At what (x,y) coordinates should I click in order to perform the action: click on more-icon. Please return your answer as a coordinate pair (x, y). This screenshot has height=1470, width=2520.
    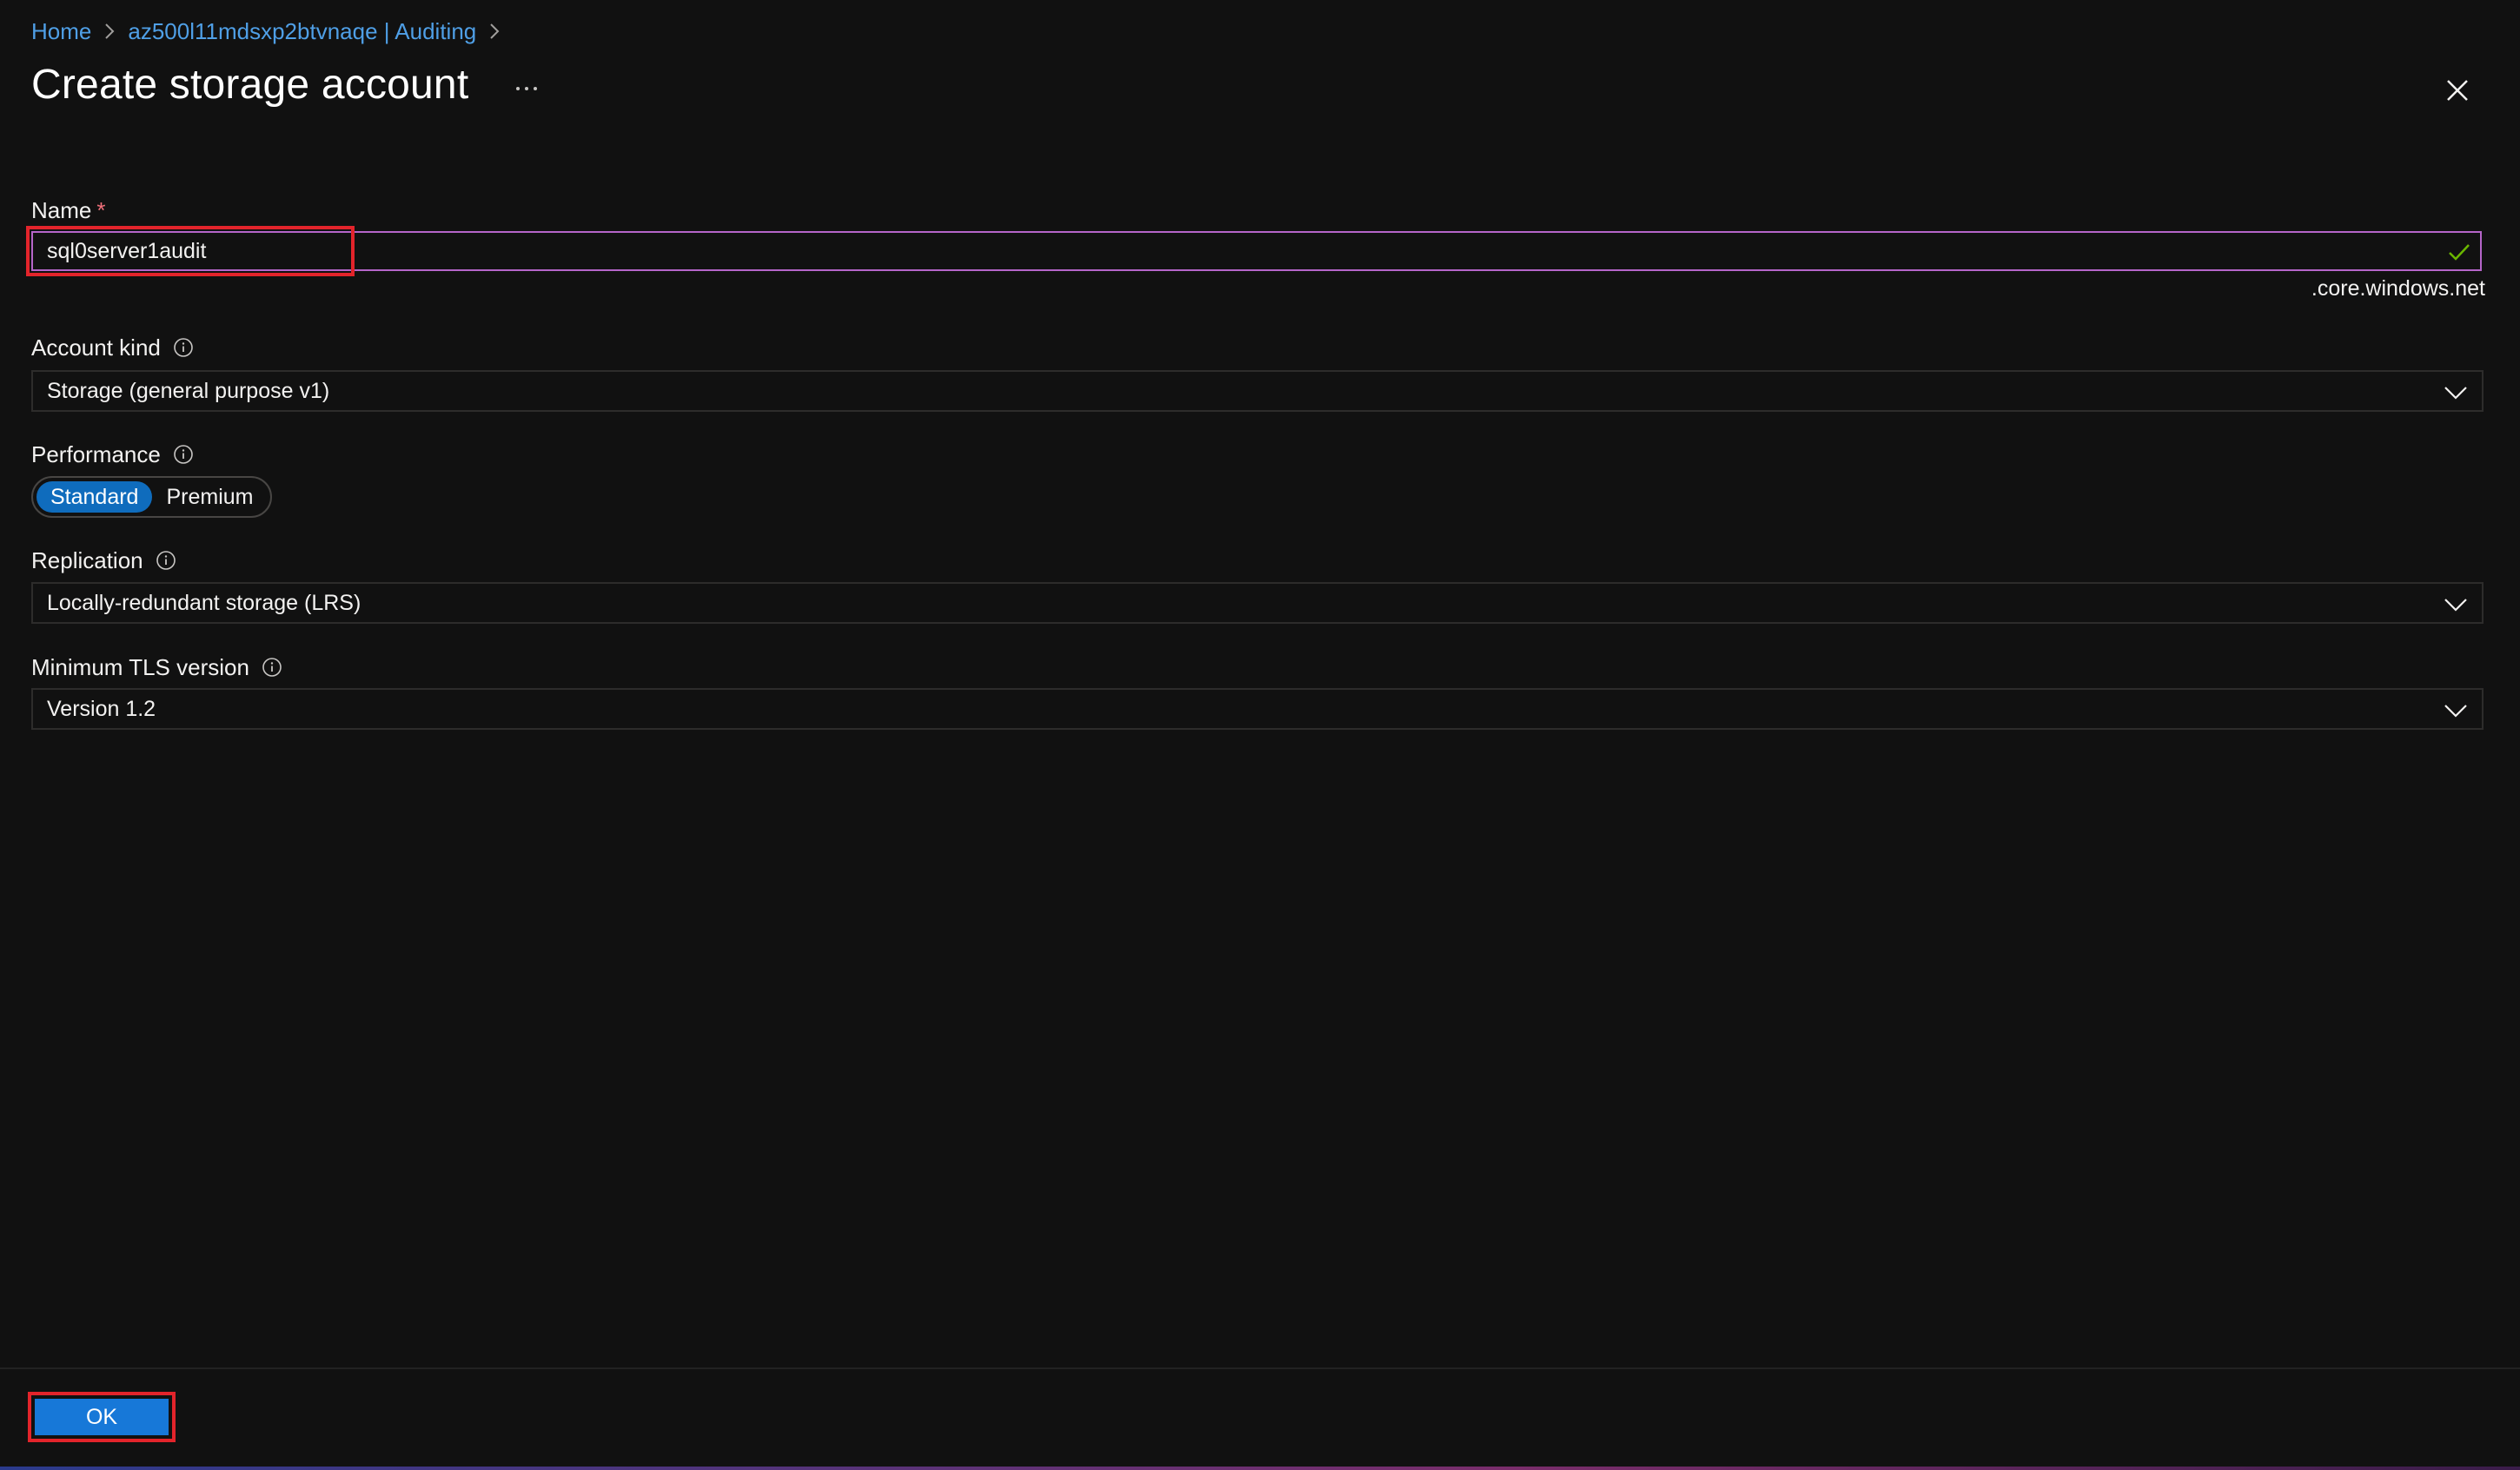
    Looking at the image, I should click on (526, 88).